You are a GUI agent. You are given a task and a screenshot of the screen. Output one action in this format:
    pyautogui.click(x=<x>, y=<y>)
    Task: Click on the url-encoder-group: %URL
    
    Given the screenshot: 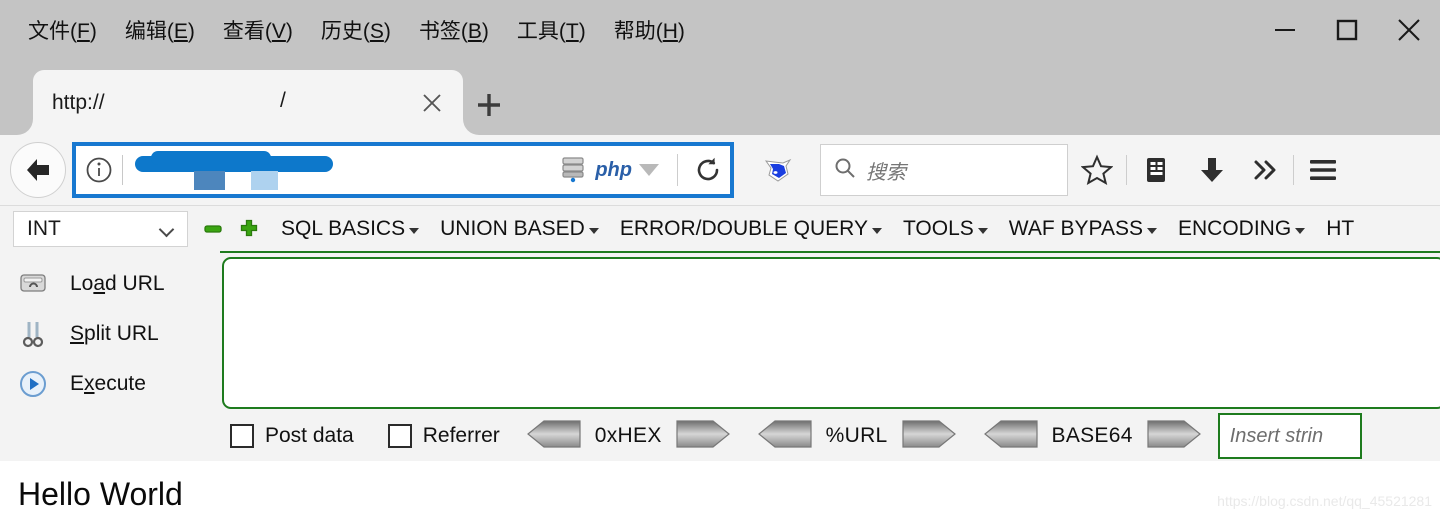 What is the action you would take?
    pyautogui.click(x=857, y=436)
    